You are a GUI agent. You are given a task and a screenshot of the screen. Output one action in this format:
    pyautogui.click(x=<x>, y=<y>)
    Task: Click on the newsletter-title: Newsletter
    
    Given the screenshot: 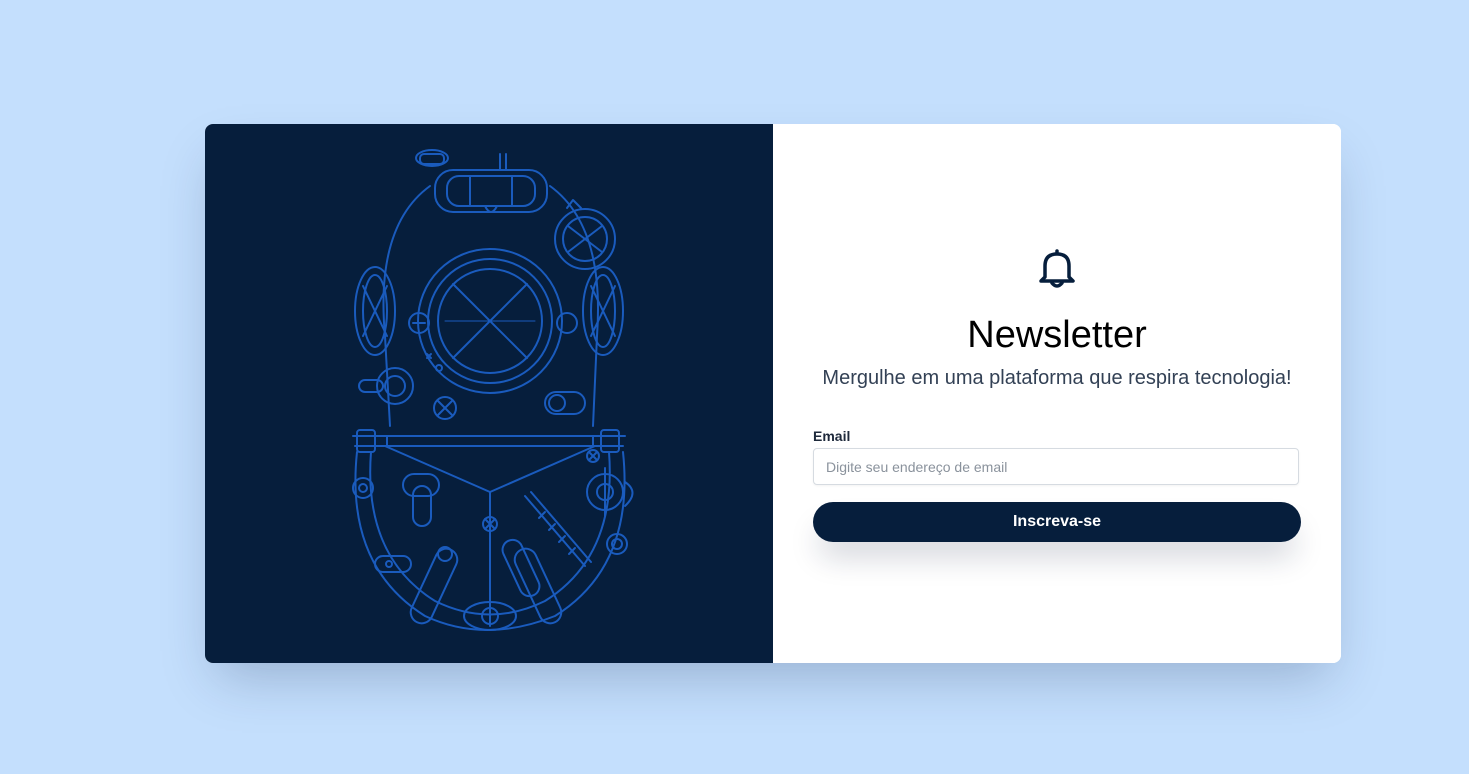 What is the action you would take?
    pyautogui.click(x=1057, y=335)
    